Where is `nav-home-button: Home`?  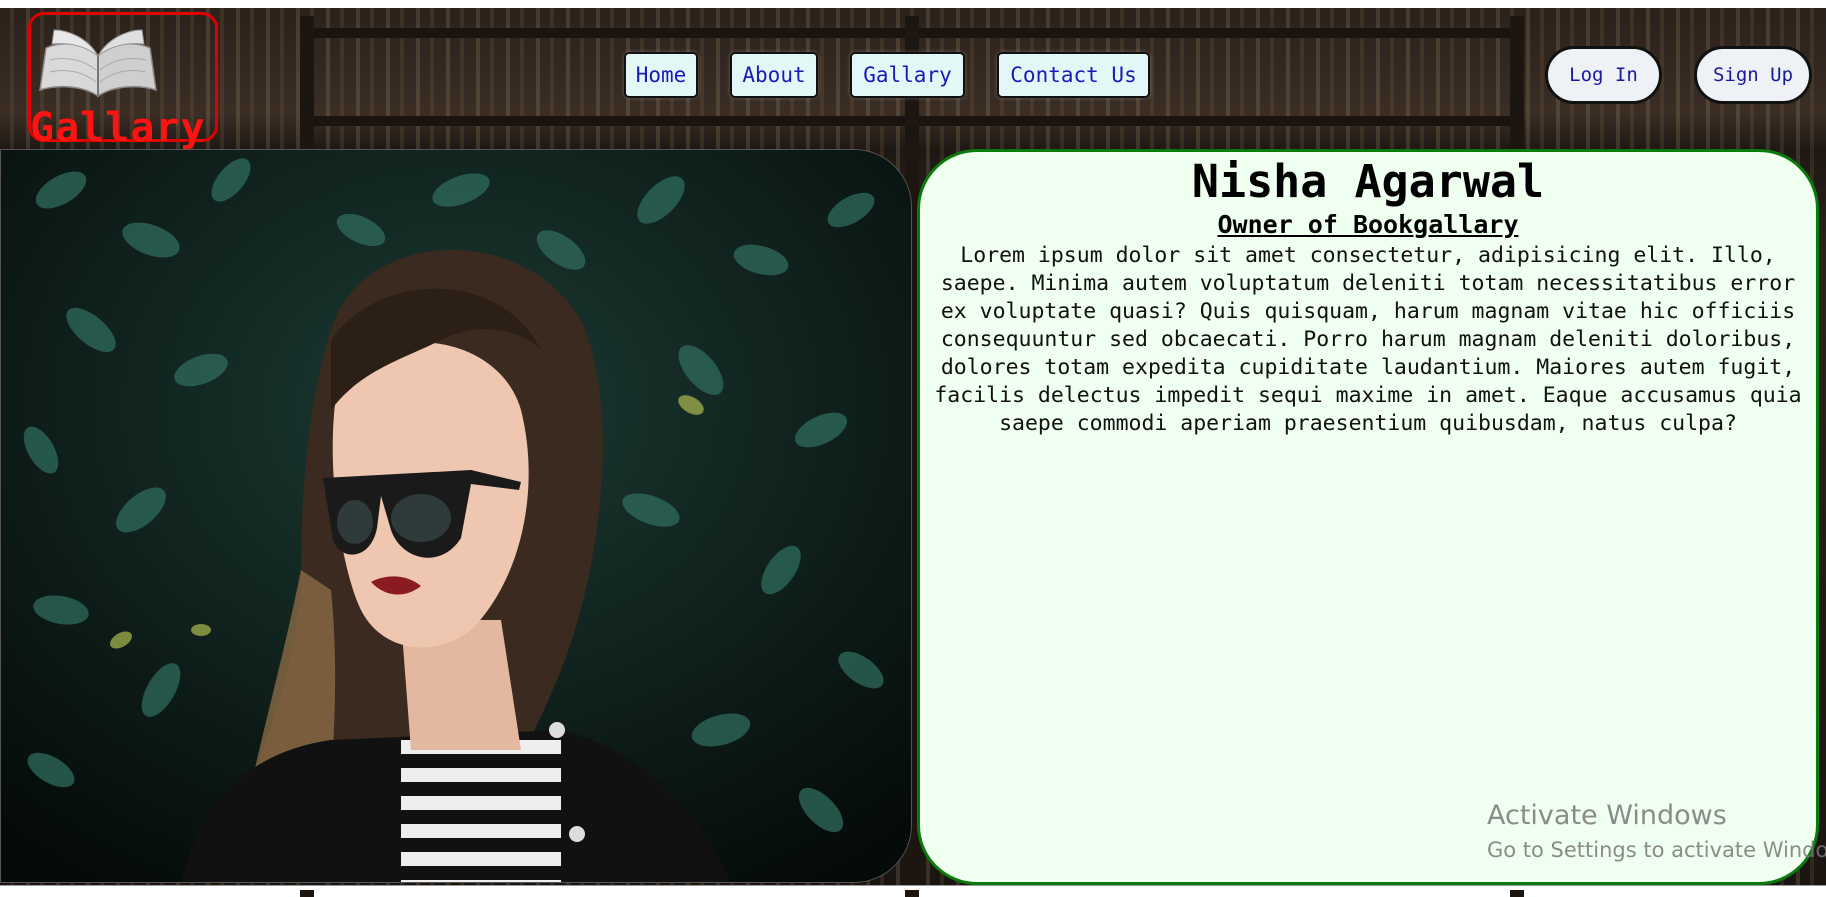 nav-home-button: Home is located at coordinates (661, 75).